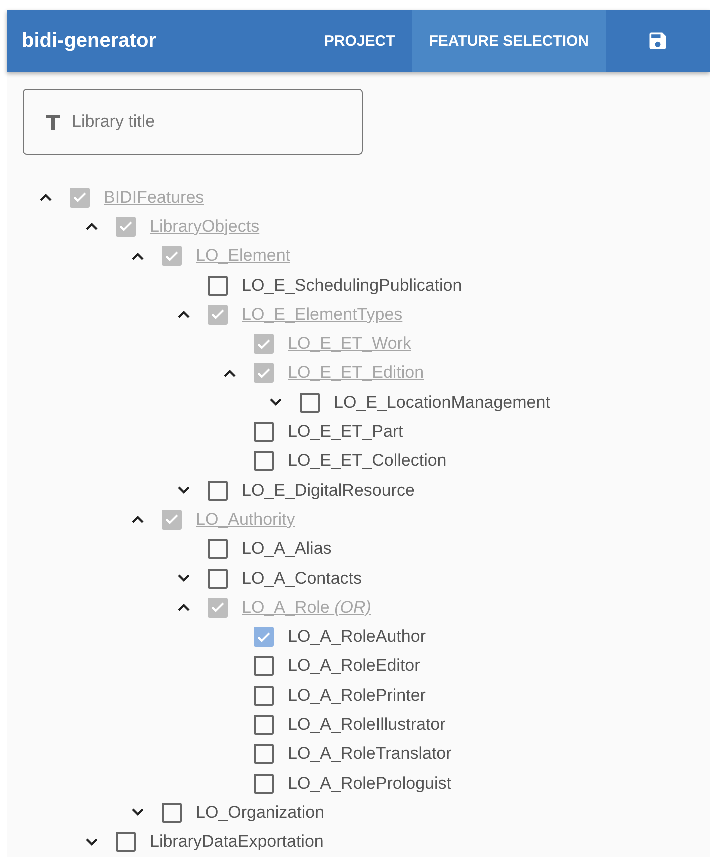  I want to click on feature-label: LO_A_RoleIllustrator, so click(367, 724).